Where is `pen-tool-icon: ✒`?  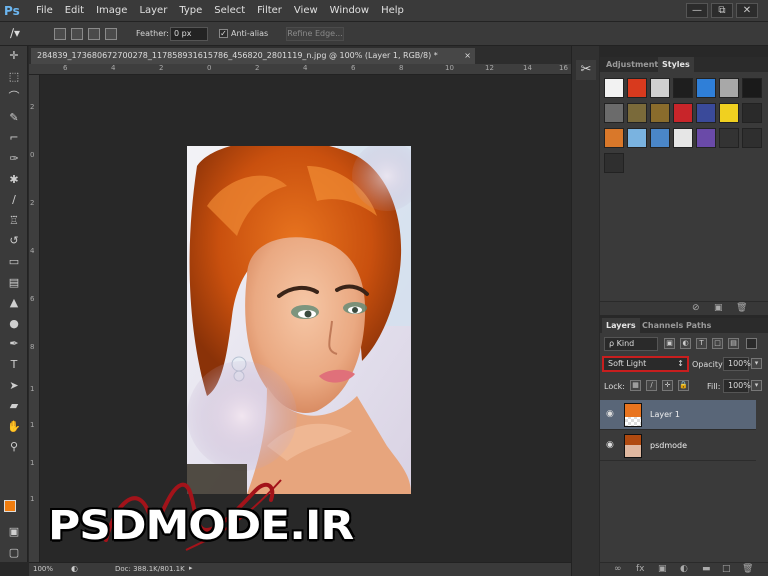 pen-tool-icon: ✒ is located at coordinates (14, 344).